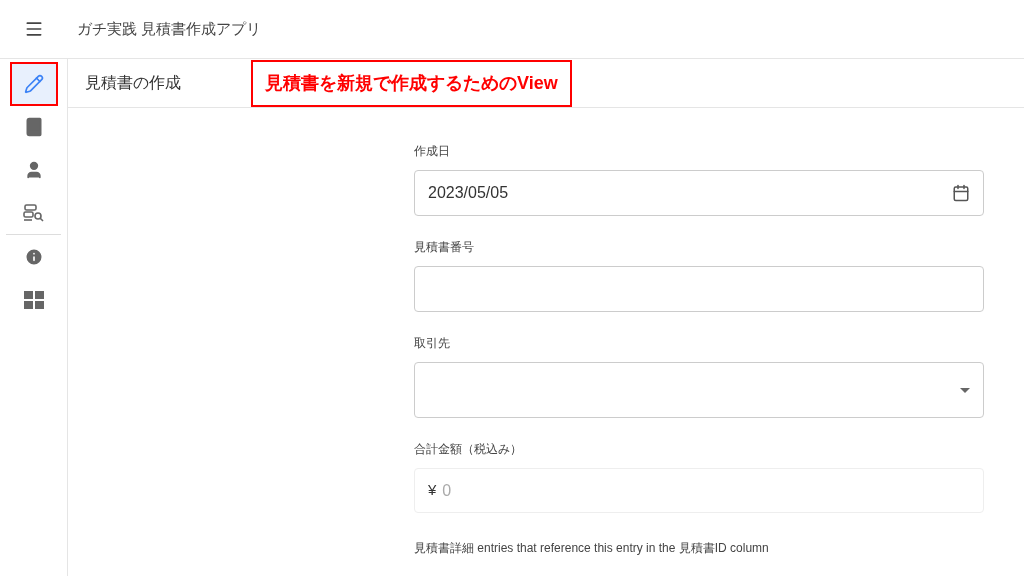 The width and height of the screenshot is (1024, 576). Describe the element at coordinates (432, 490) in the screenshot. I see `currency-symbol: ¥` at that location.